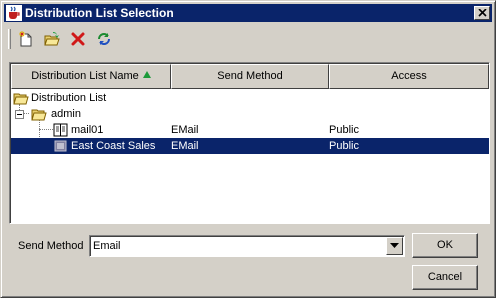 Image resolution: width=496 pixels, height=298 pixels. I want to click on column-header-name: Distribution List Name, so click(91, 76).